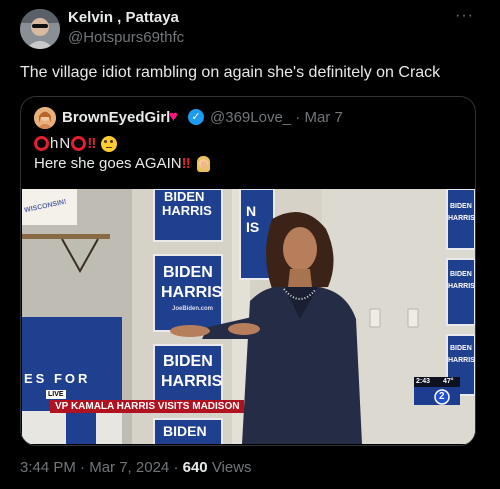  Describe the element at coordinates (423, 381) in the screenshot. I see `broadcast-clock: 2:43` at that location.